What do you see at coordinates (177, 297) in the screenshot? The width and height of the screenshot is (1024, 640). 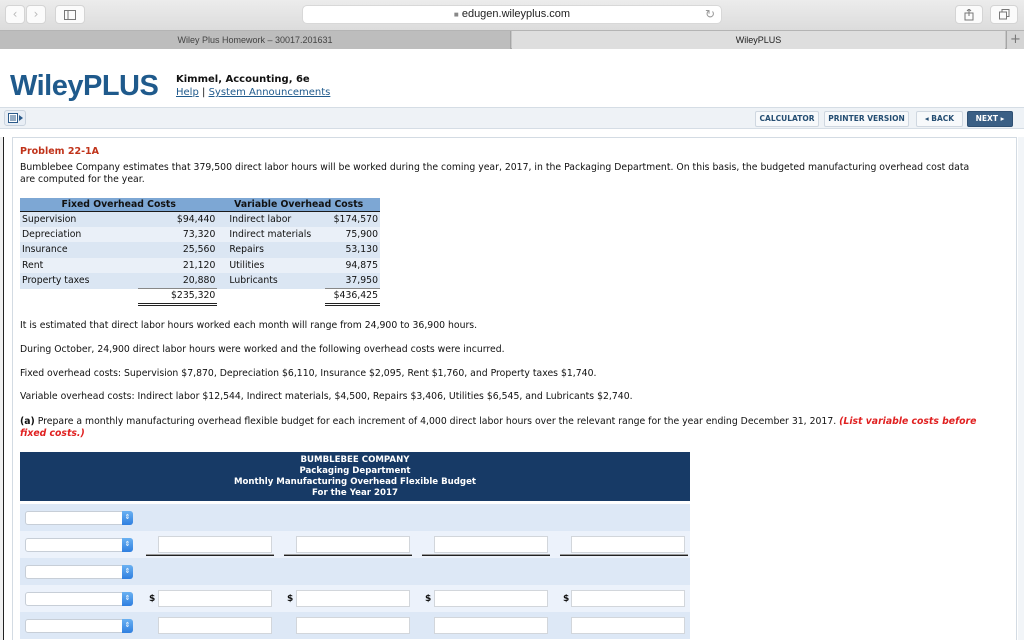 I see `fixed-cost-total: $235,320` at bounding box center [177, 297].